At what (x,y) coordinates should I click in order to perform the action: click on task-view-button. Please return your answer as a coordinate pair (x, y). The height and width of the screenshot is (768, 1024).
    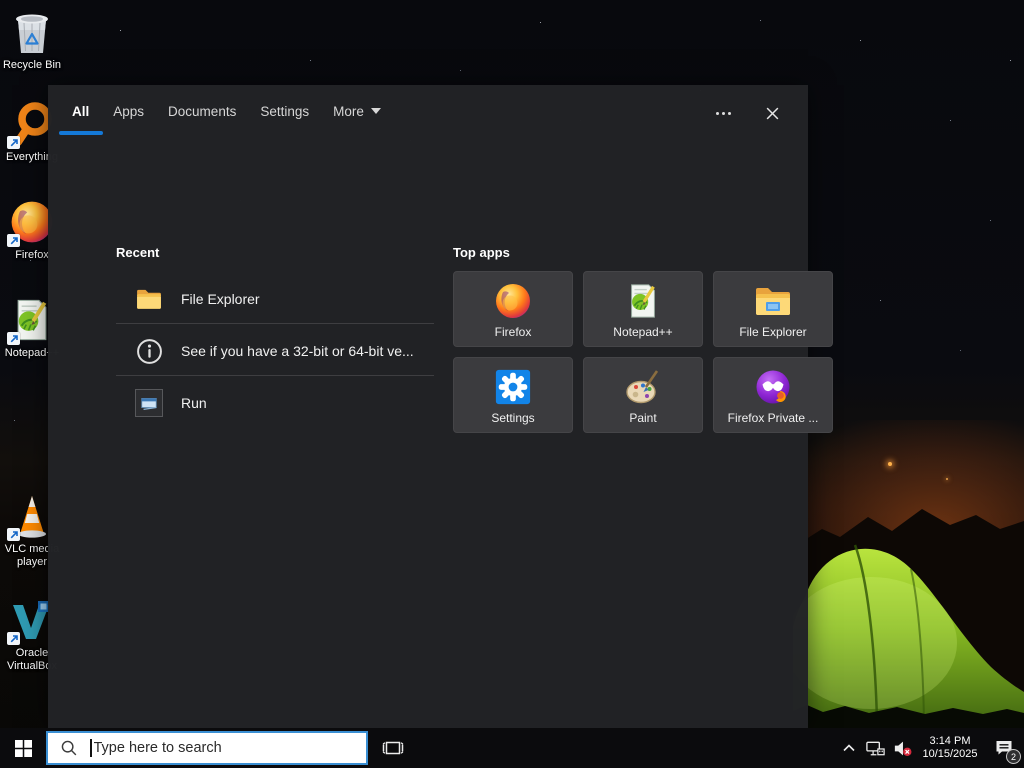
    Looking at the image, I should click on (393, 748).